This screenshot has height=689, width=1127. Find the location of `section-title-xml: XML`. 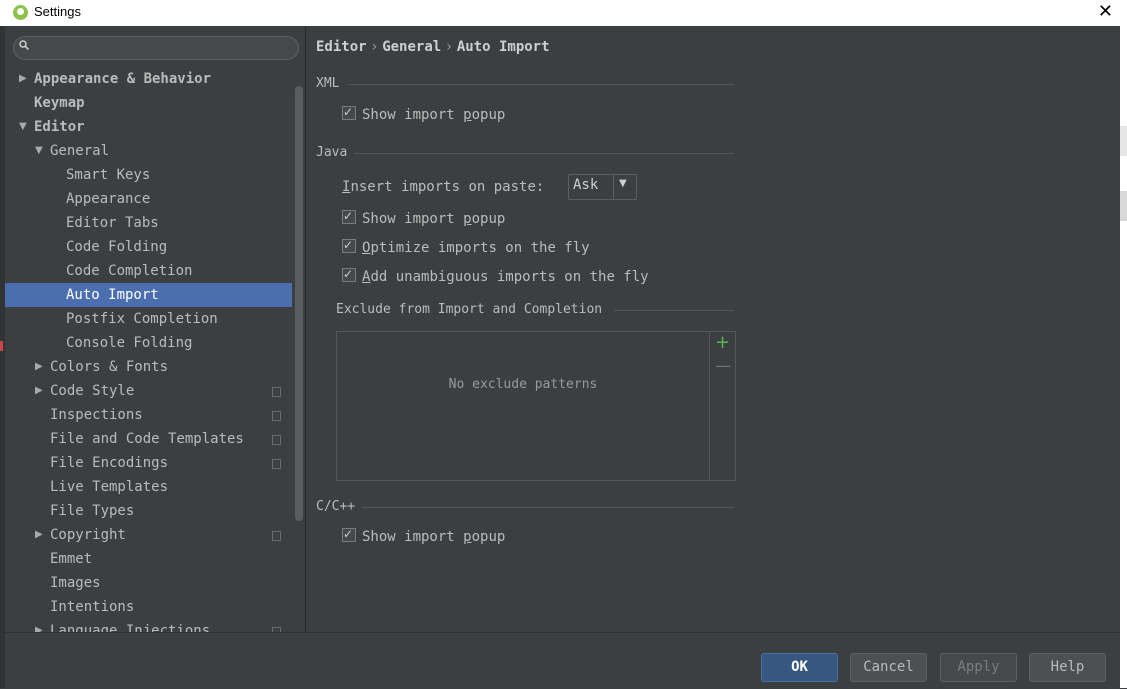

section-title-xml: XML is located at coordinates (328, 83).